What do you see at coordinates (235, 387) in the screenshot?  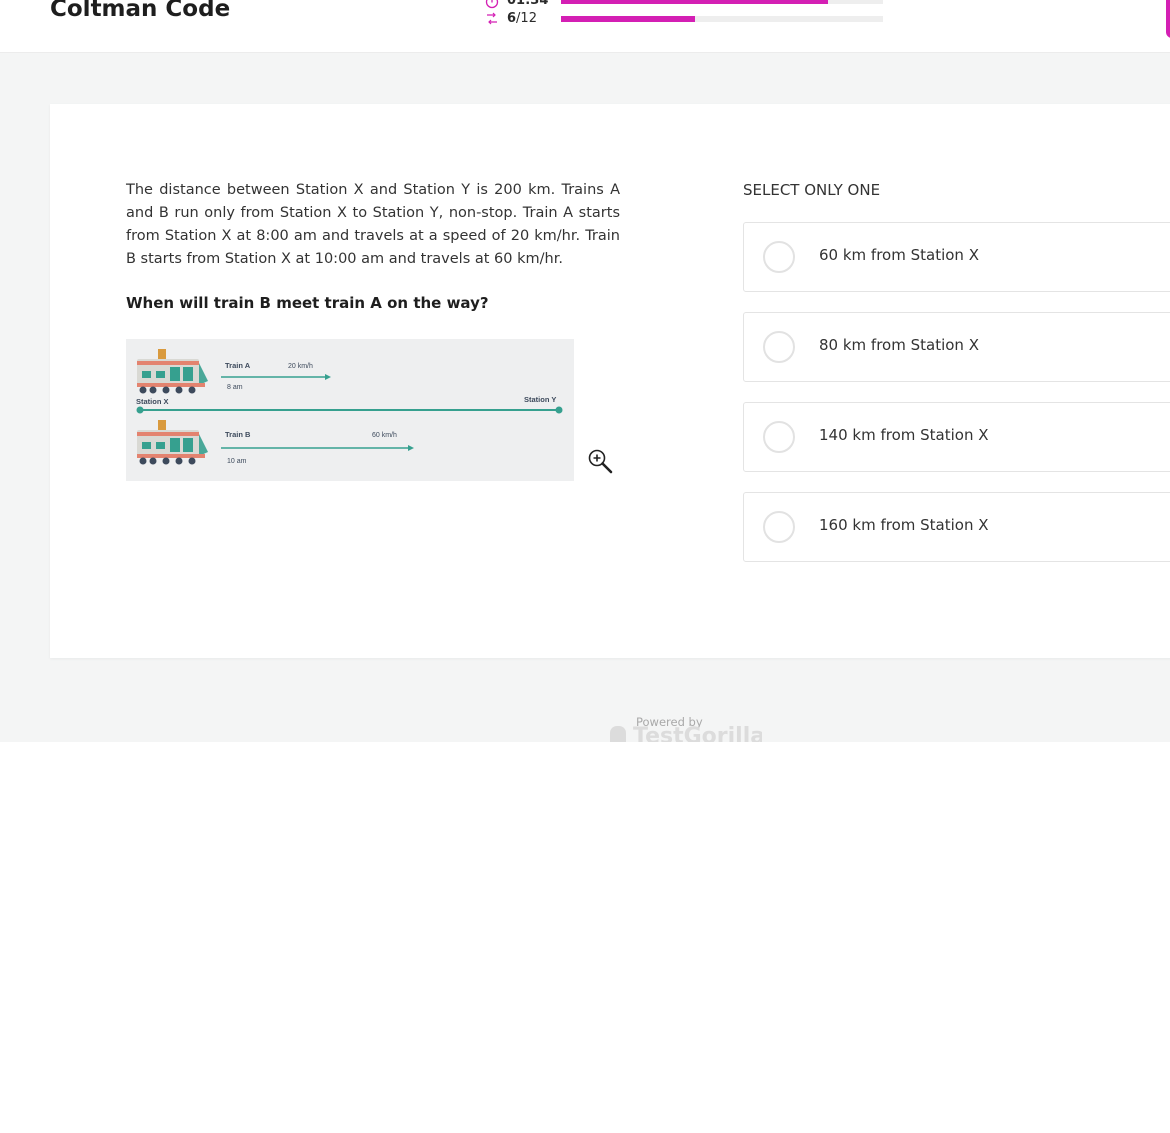 I see `train-a-time: 8 am` at bounding box center [235, 387].